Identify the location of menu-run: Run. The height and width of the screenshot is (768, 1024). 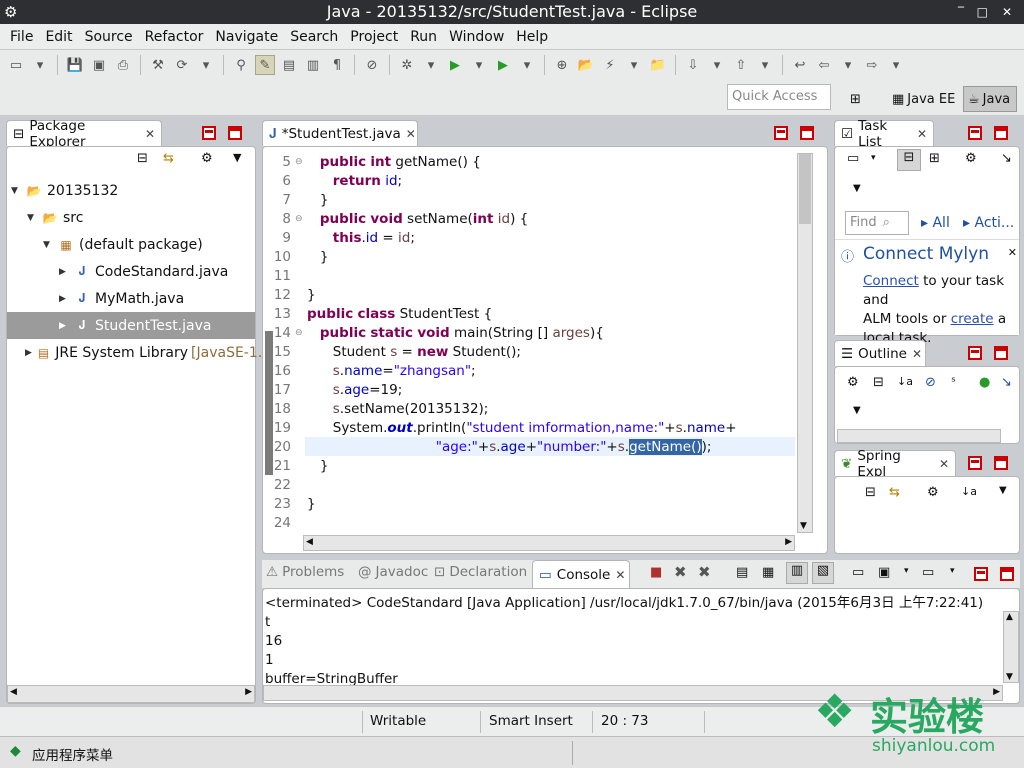
(423, 37).